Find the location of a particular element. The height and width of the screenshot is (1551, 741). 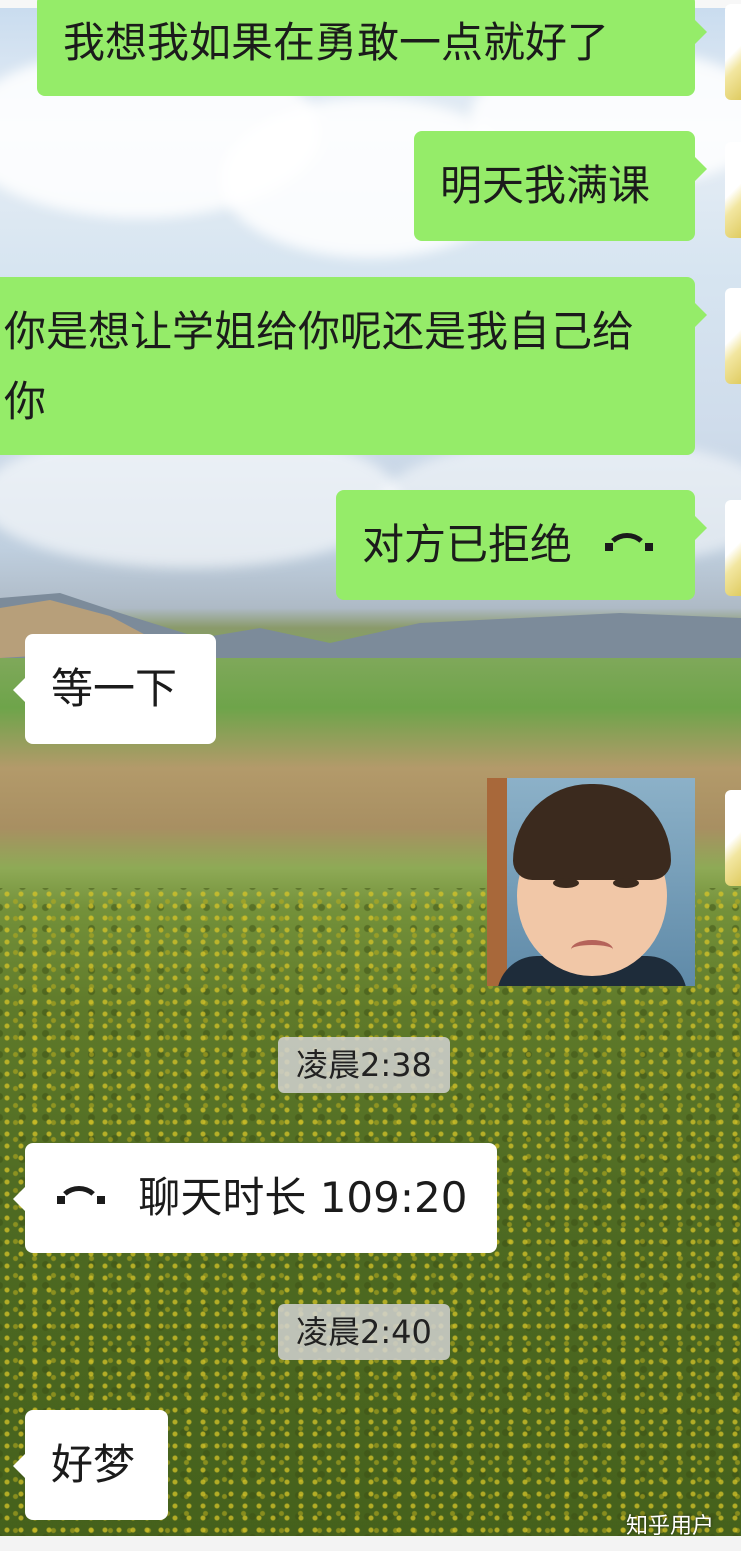

timestamp: 凌晨2:40 is located at coordinates (364, 1332).